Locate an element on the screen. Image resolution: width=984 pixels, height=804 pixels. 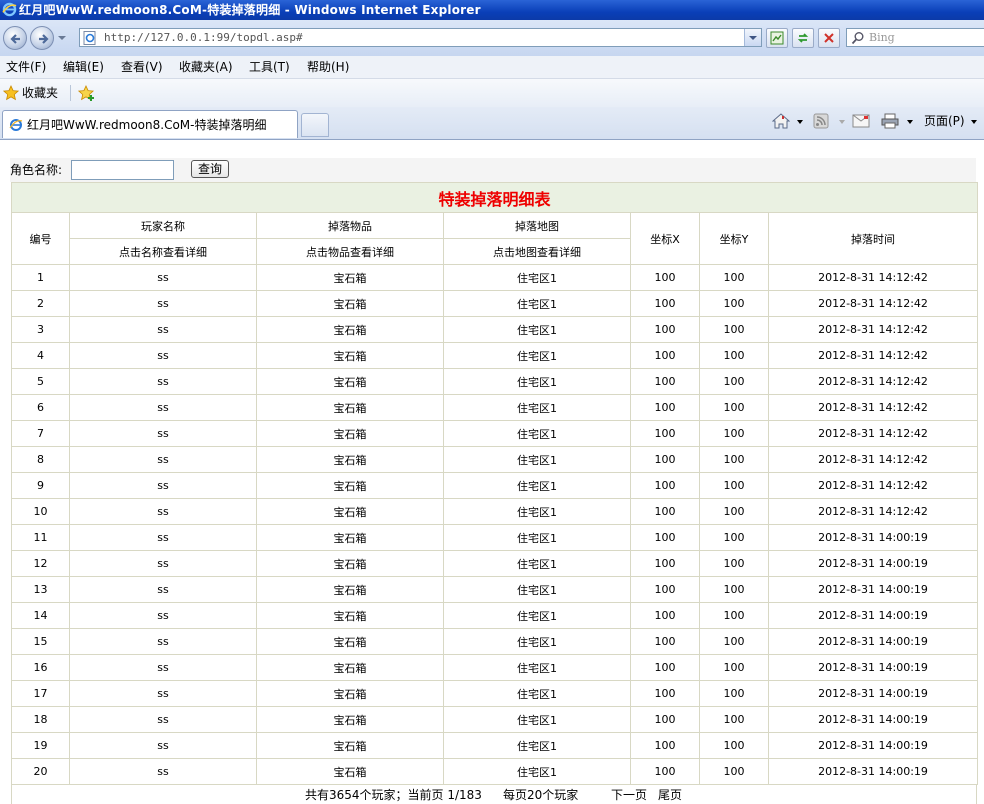
table-row: 12 ss 宝石箱 住宅区1 100 100 2012-8-31 14:00:19 is located at coordinates (495, 563).